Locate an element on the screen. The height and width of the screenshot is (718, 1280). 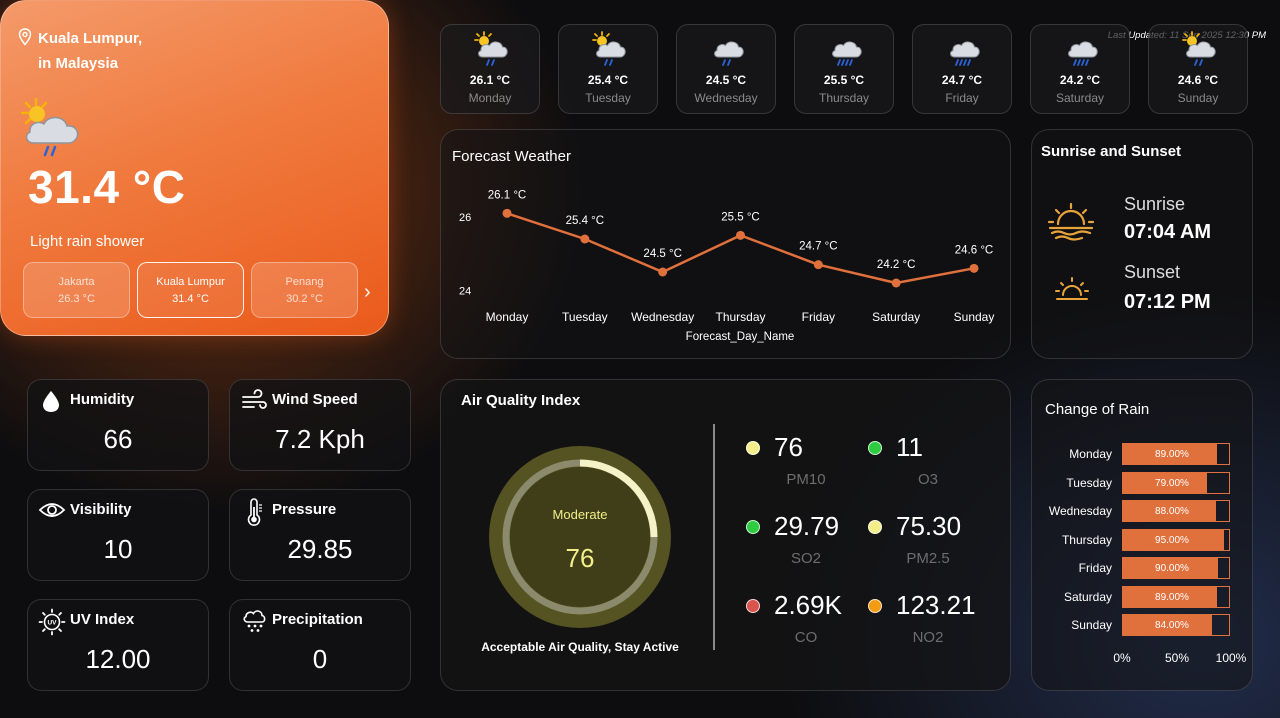
day-card-tuesday: 25.4 °C Tuesday is located at coordinates (608, 69).